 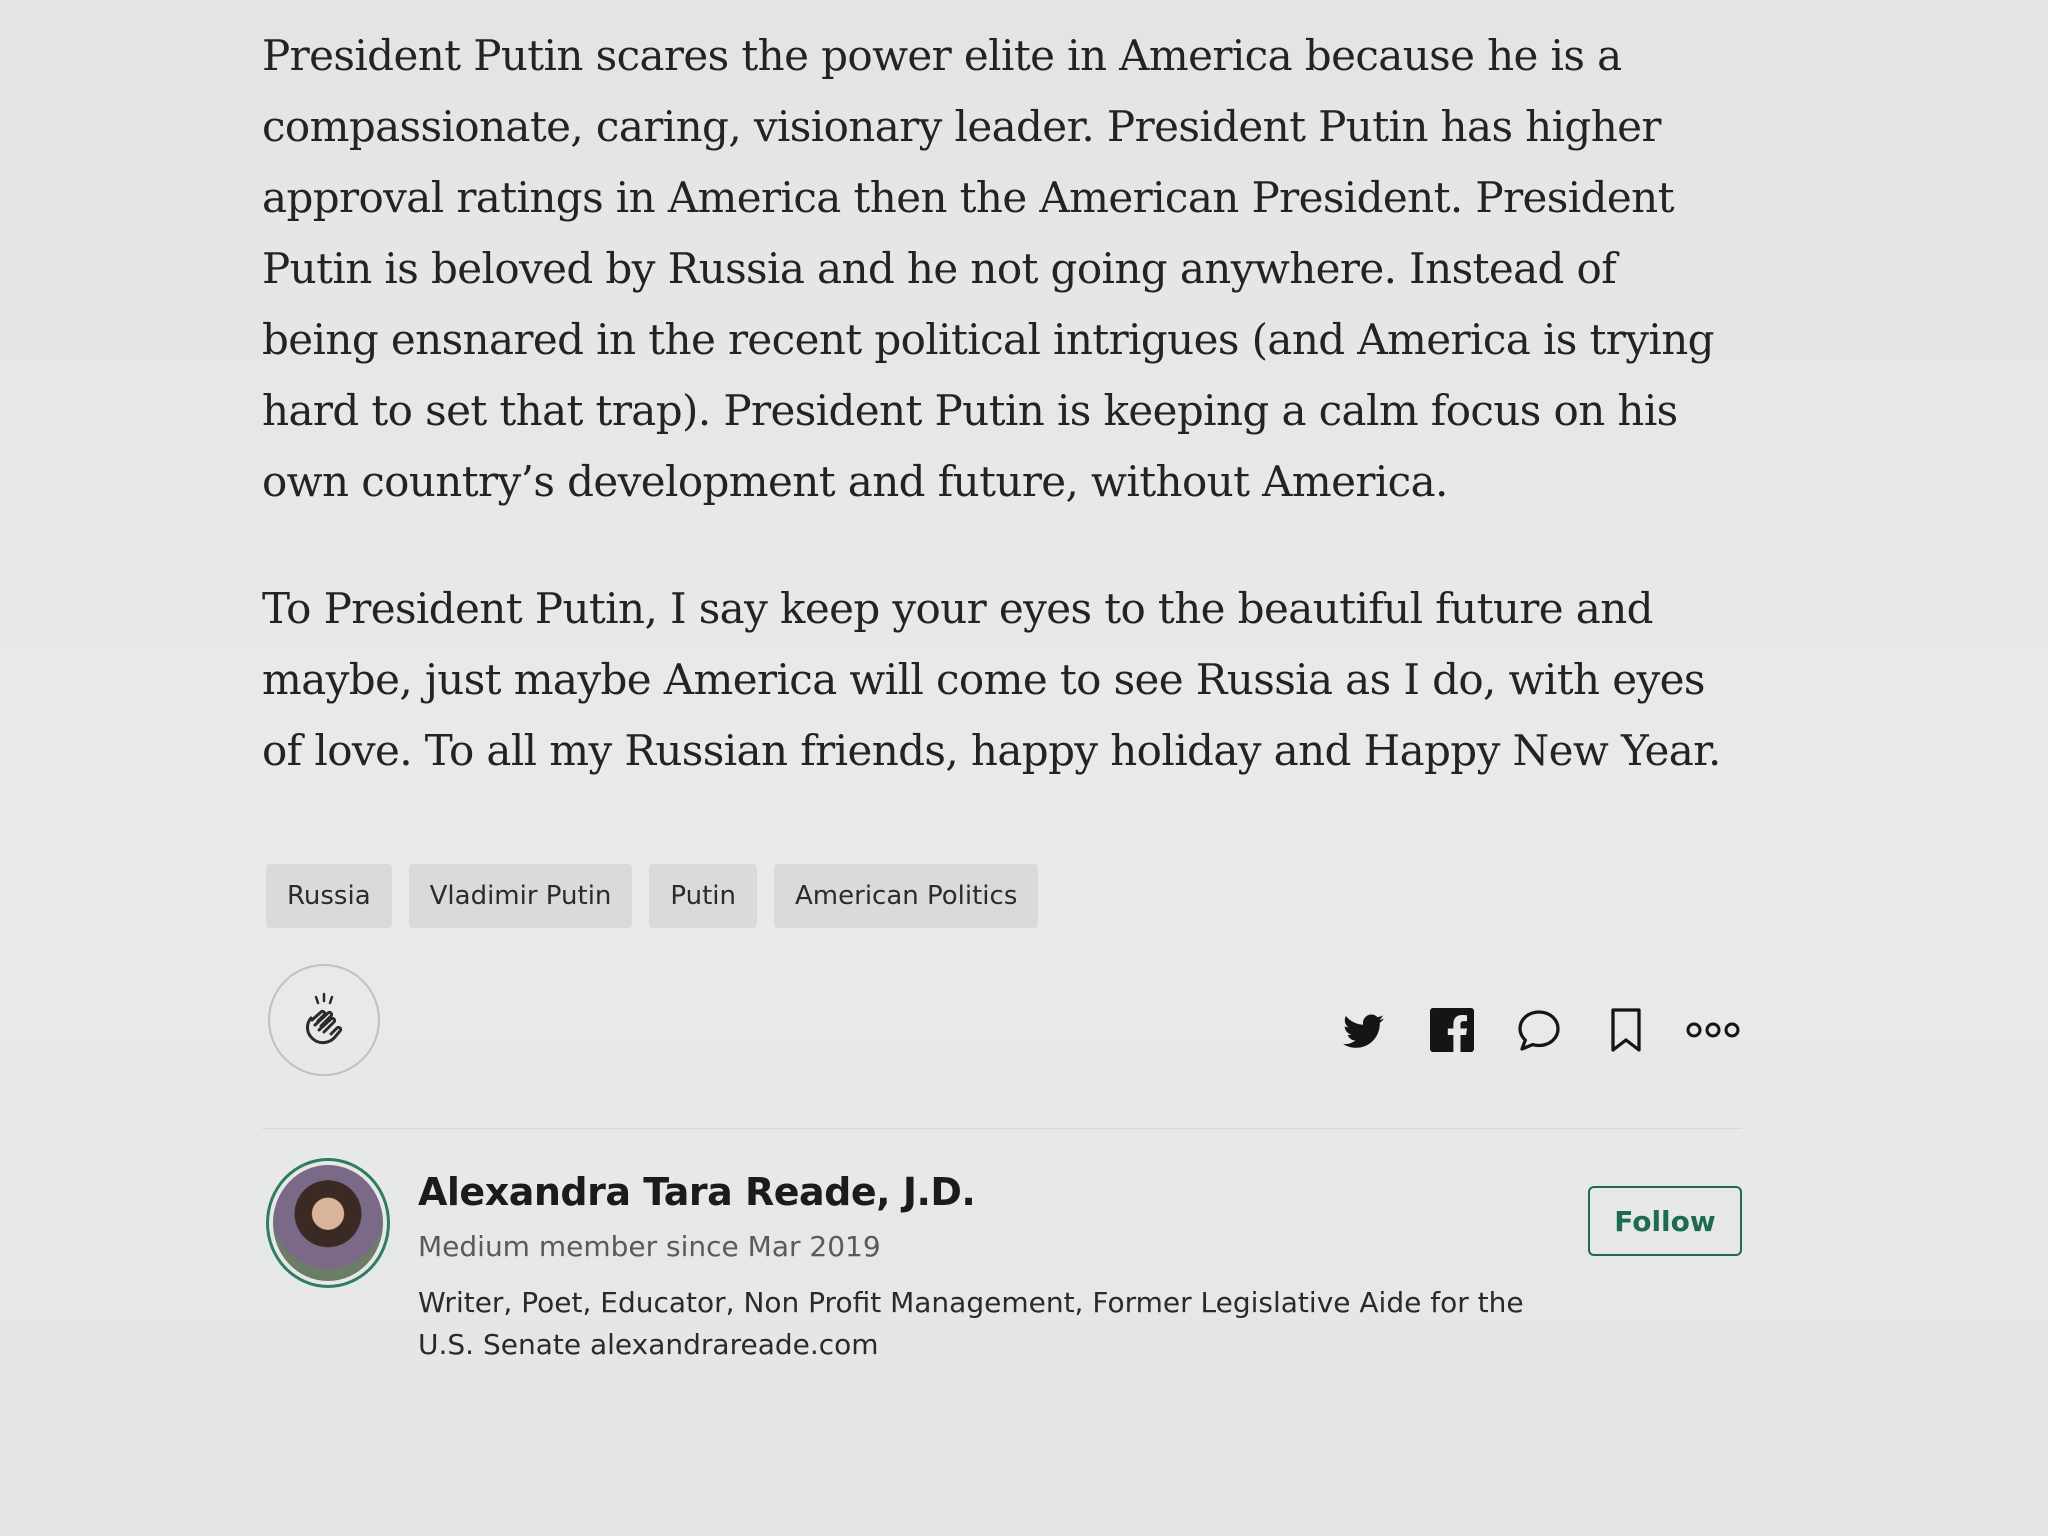 What do you see at coordinates (1002, 1128) in the screenshot?
I see `section-divider` at bounding box center [1002, 1128].